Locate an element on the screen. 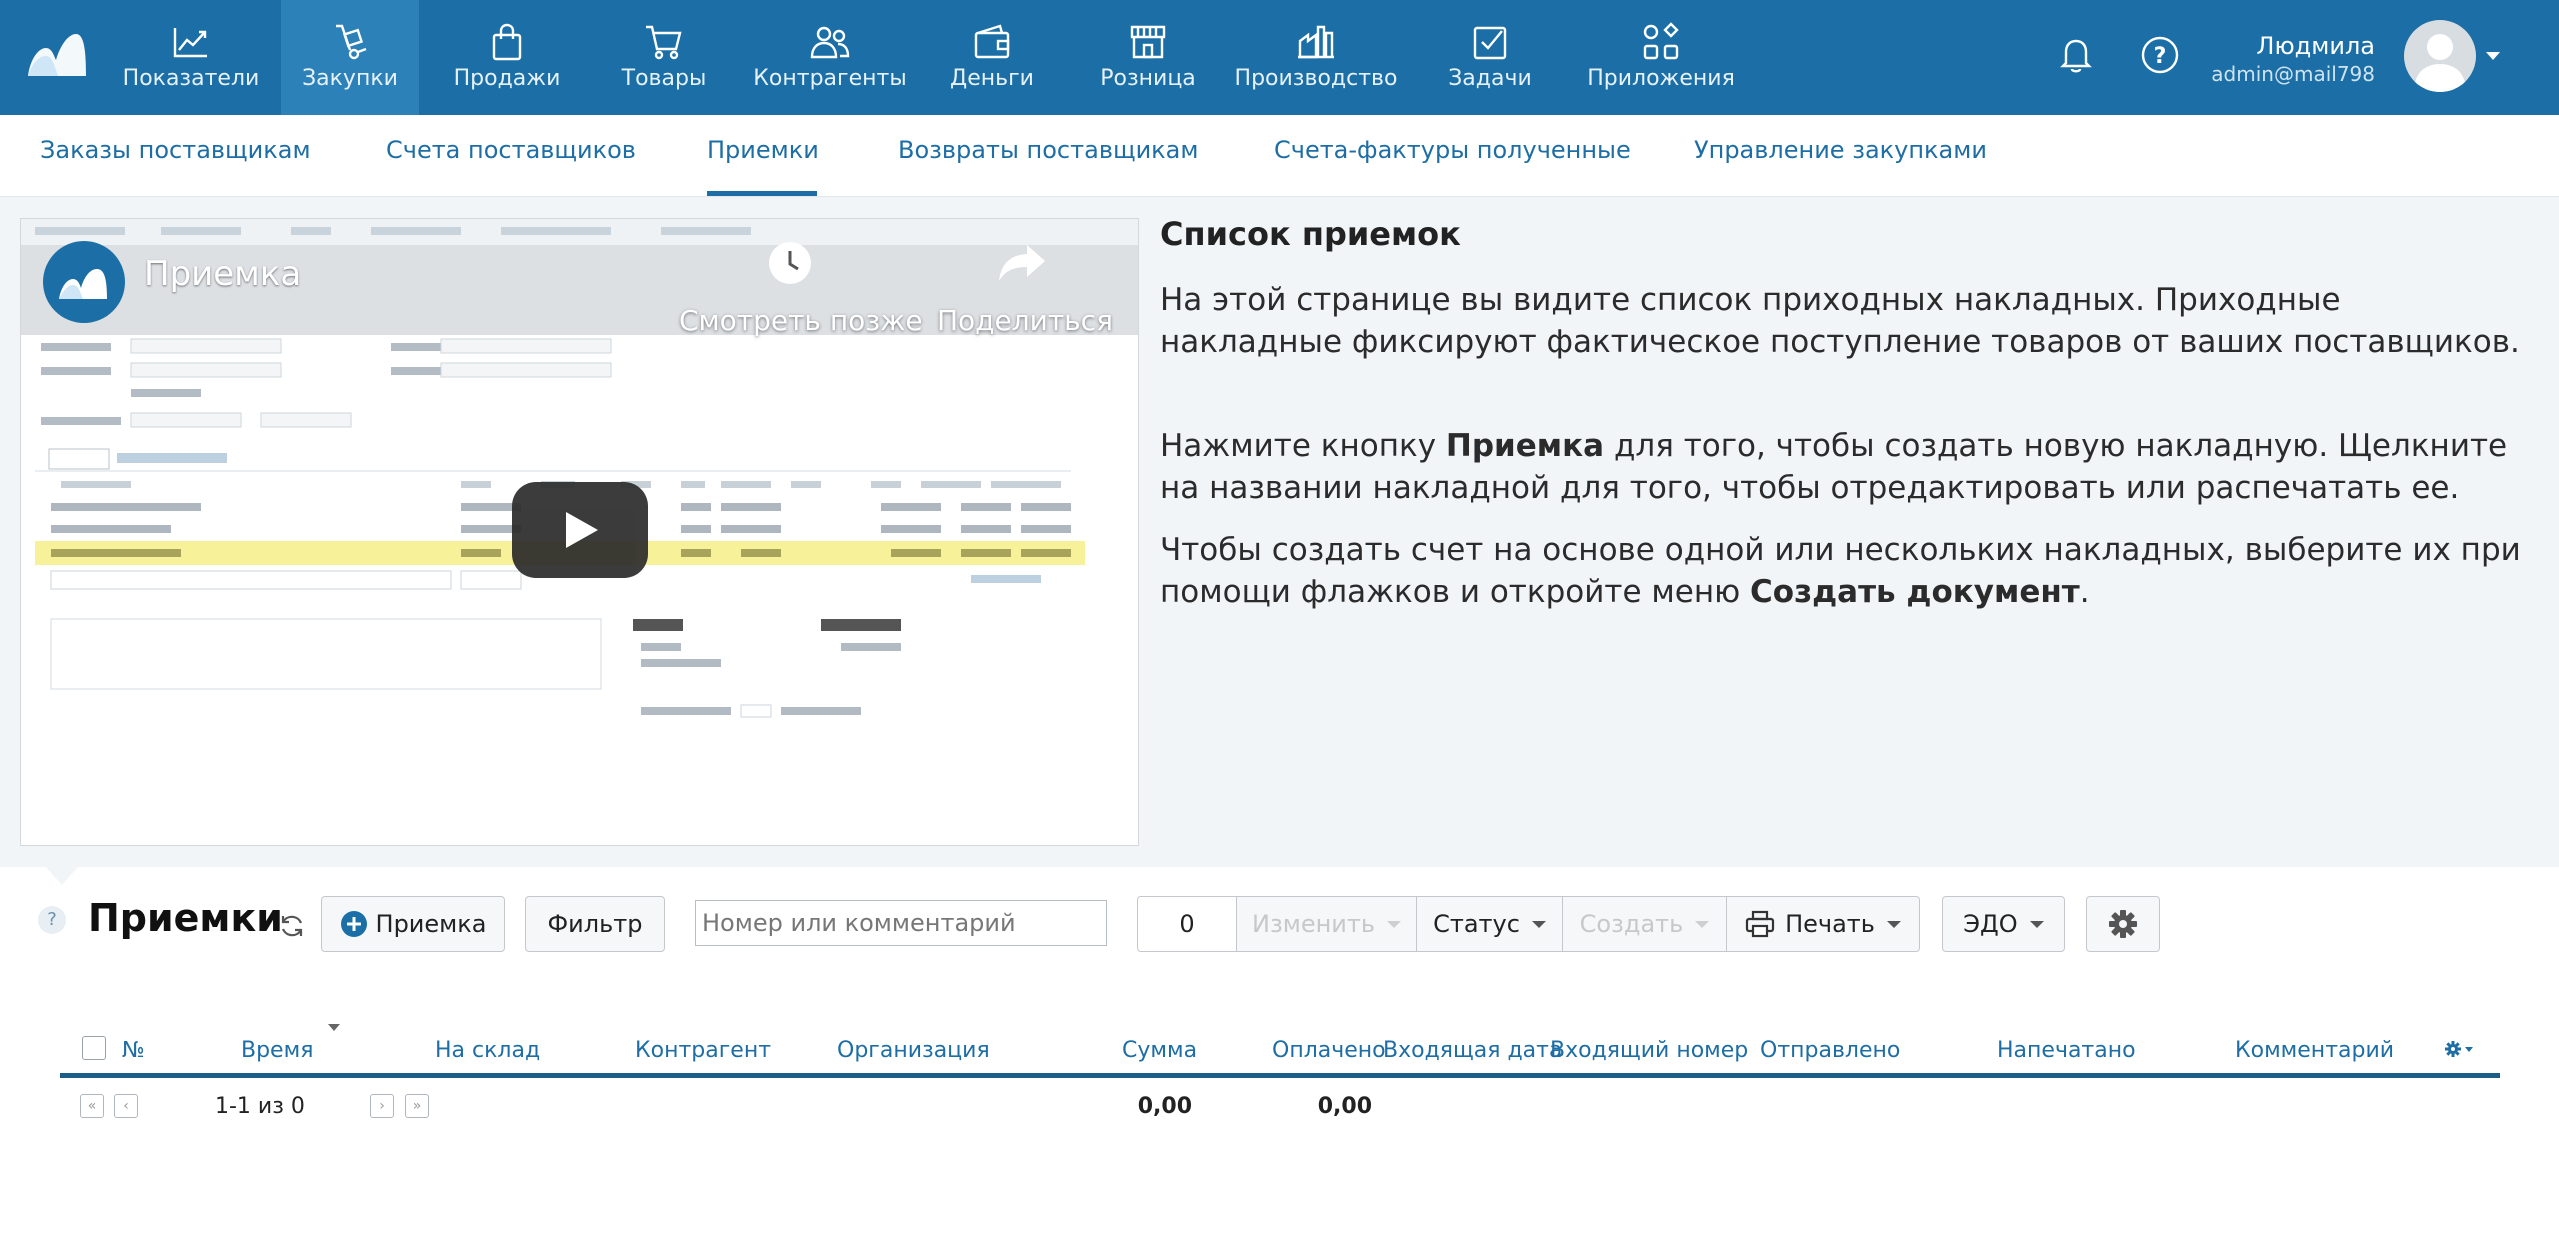 This screenshot has height=1257, width=2559. tab-supplier-returns: Возвраты поставщикам is located at coordinates (1048, 156).